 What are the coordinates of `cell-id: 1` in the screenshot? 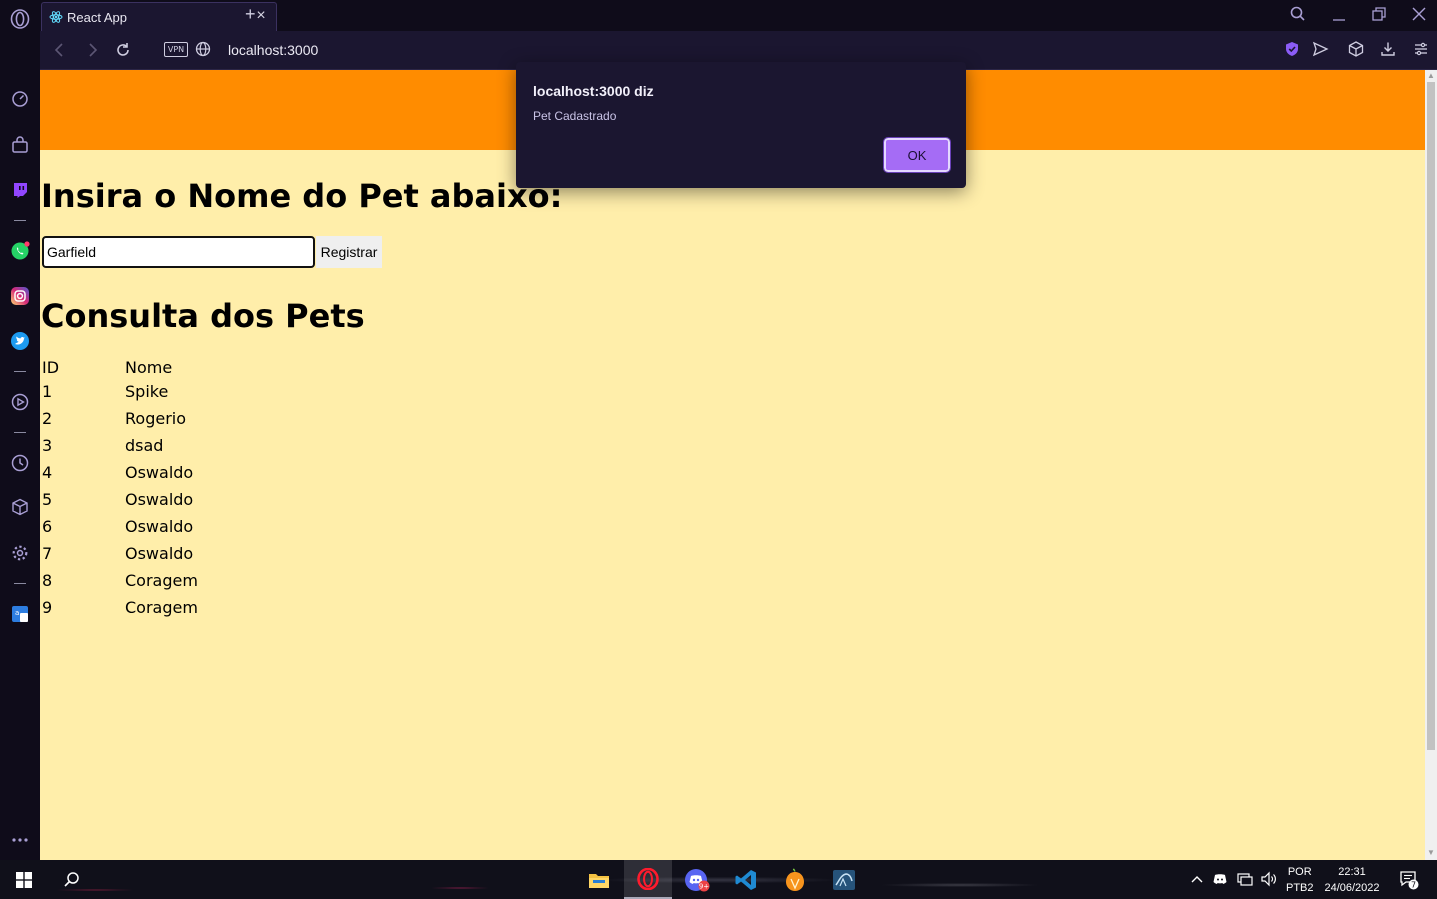 It's located at (47, 391).